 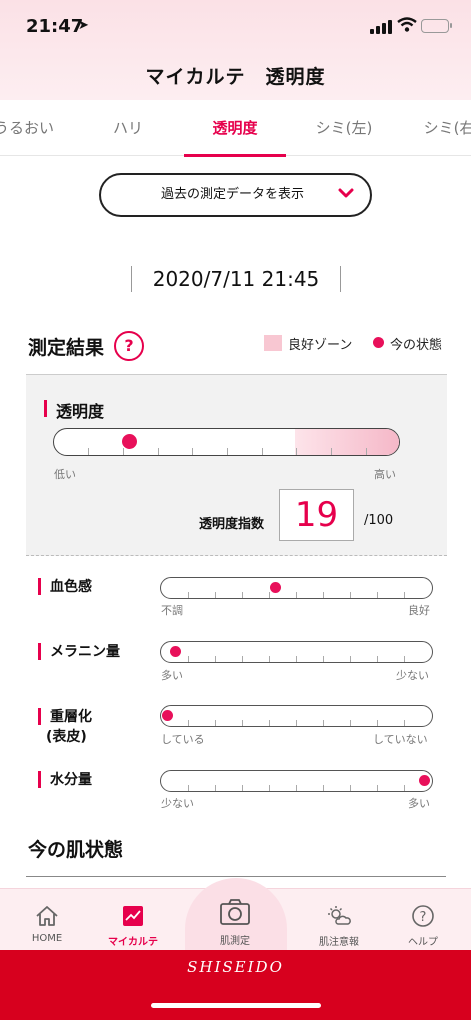 What do you see at coordinates (419, 610) in the screenshot?
I see `redness-right-label: 良好` at bounding box center [419, 610].